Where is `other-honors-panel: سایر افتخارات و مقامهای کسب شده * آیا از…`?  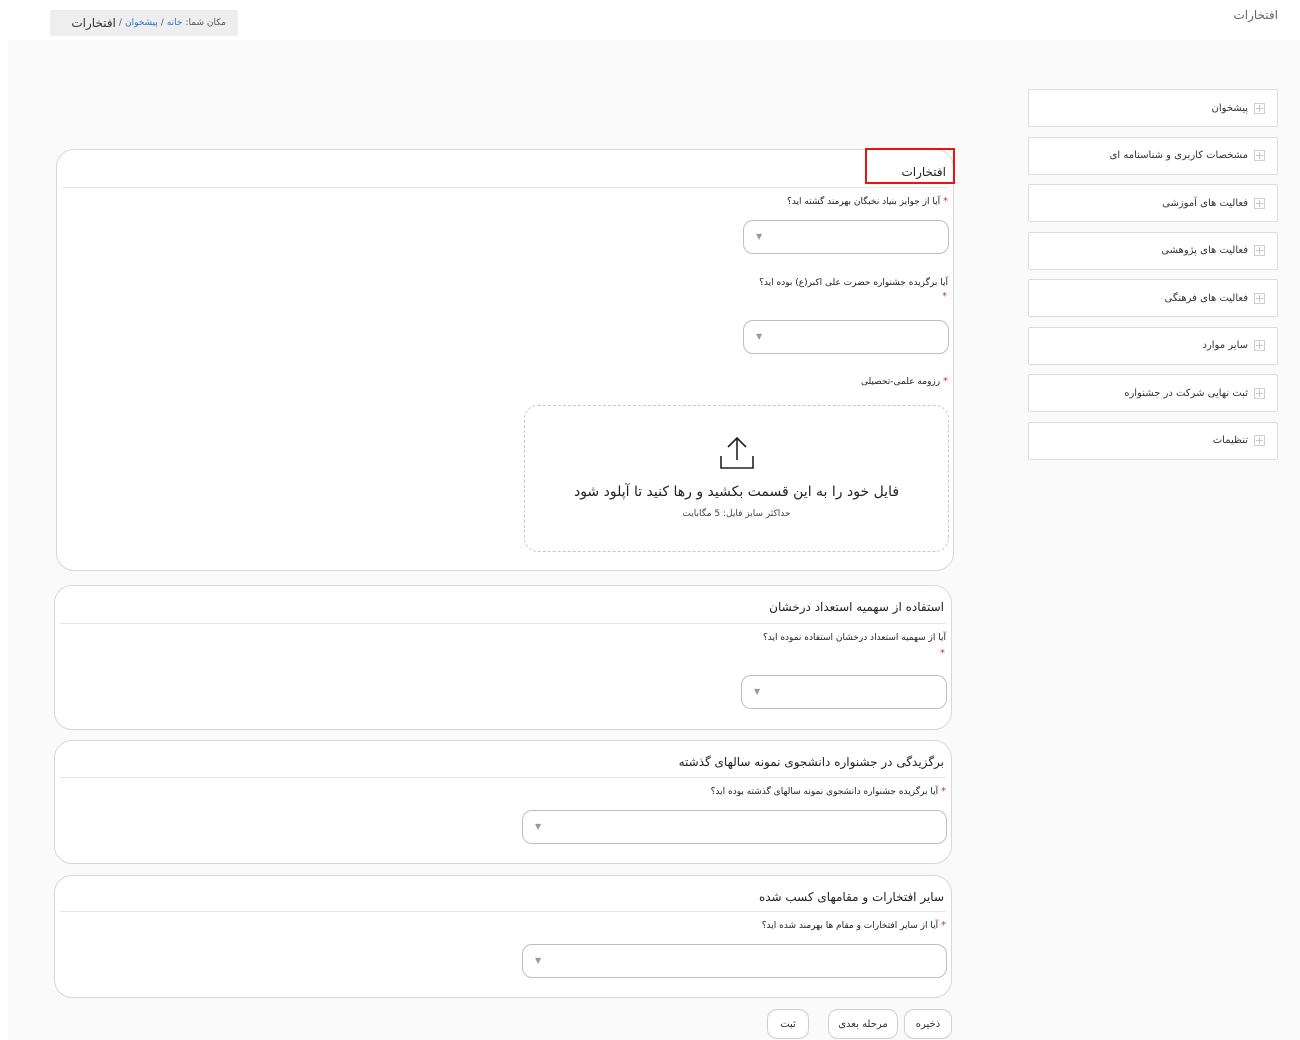 other-honors-panel: سایر افتخارات و مقامهای کسب شده * آیا از… is located at coordinates (503, 936).